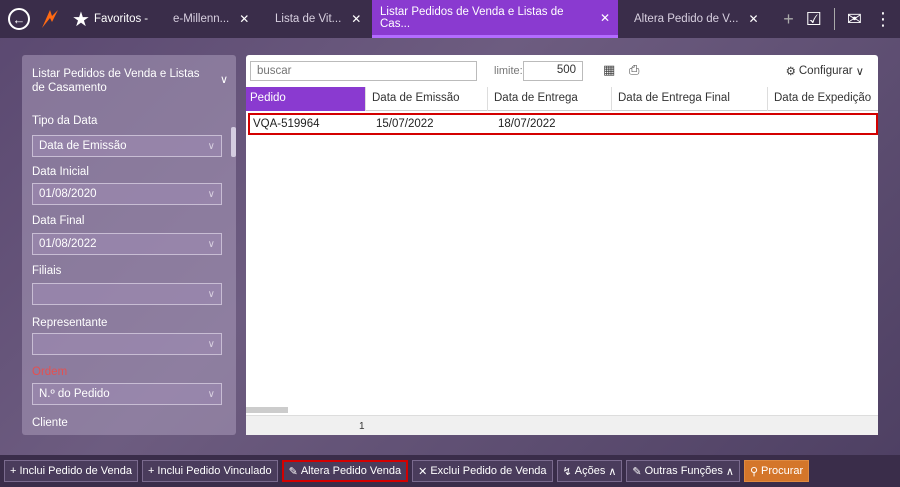 This screenshot has width=900, height=487. What do you see at coordinates (214, 471) in the screenshot?
I see `inclui-vinculado-label: Inclui Pedido Vinculado` at bounding box center [214, 471].